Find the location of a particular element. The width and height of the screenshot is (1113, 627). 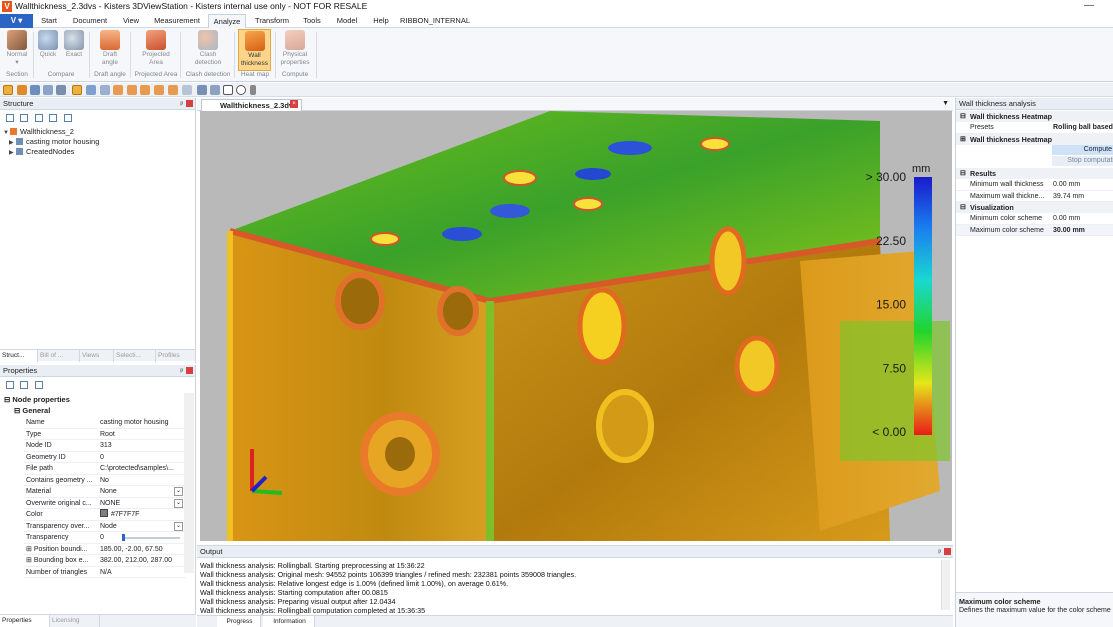

select-tool-icon is located at coordinates (8, 90).